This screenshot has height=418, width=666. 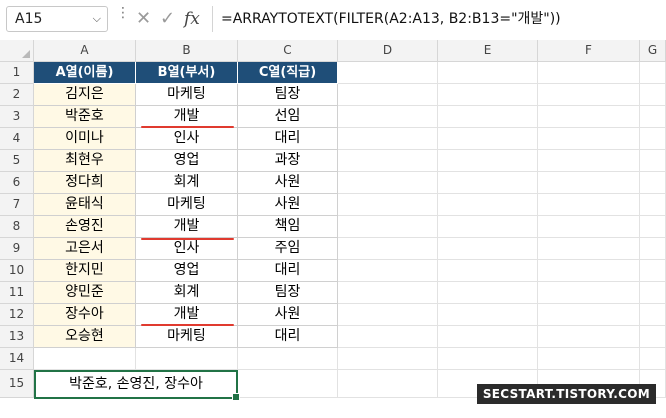 I want to click on table-cell: 오승현, so click(x=85, y=337).